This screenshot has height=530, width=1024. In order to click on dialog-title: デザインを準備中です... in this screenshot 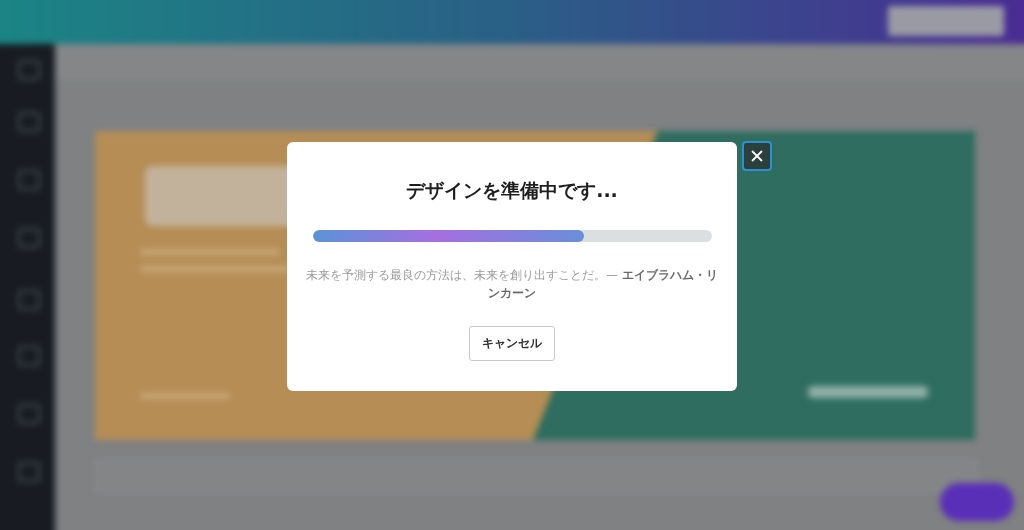, I will do `click(512, 190)`.